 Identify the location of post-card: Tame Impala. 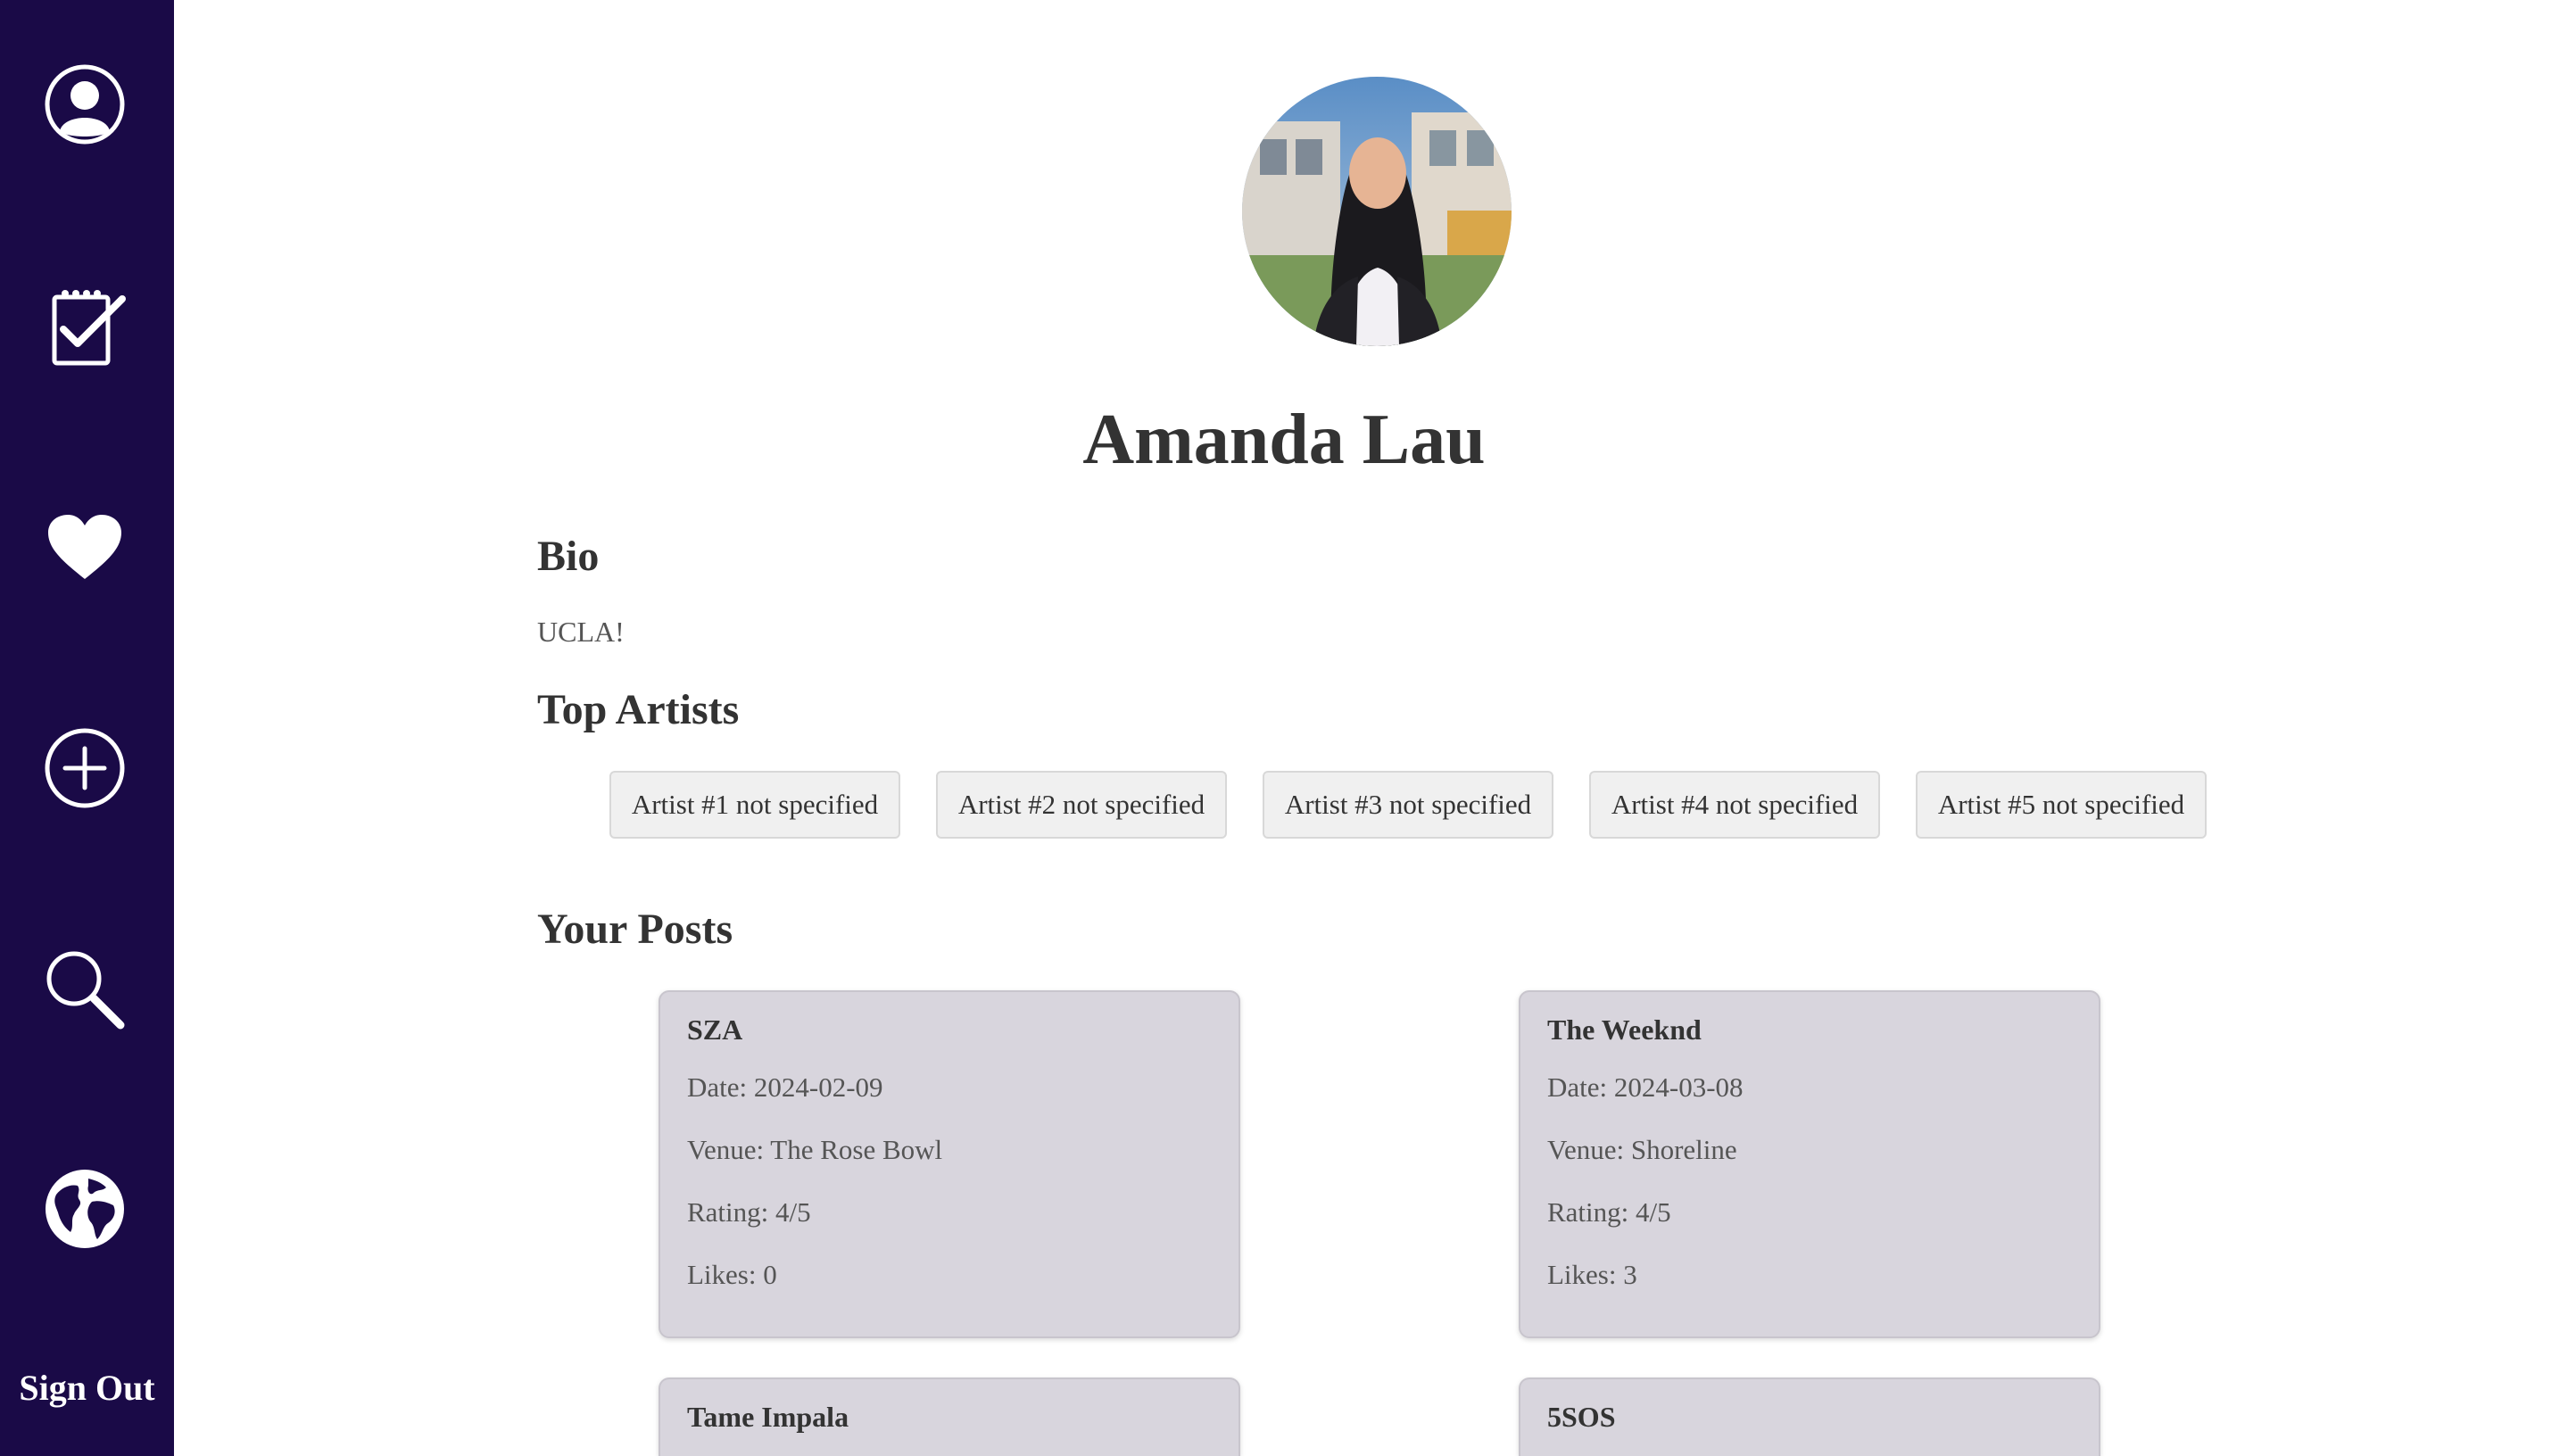
(949, 1417).